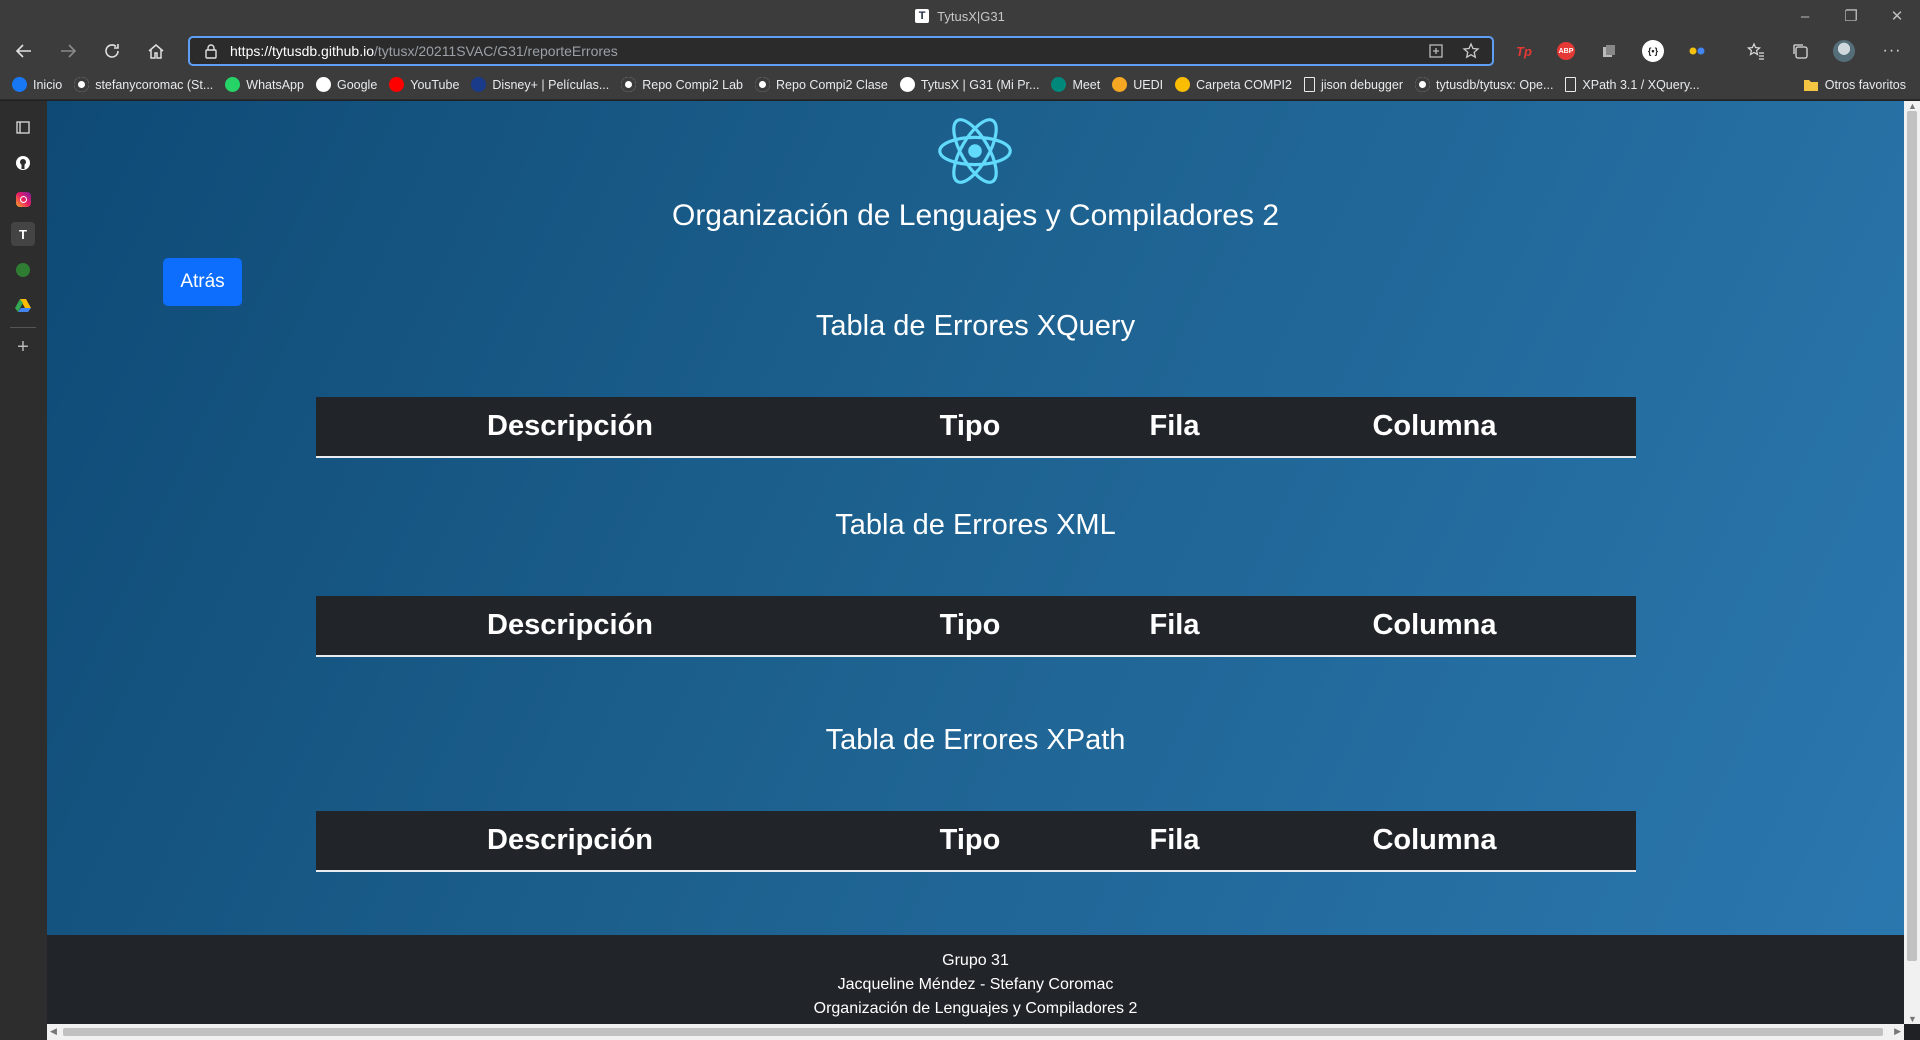  Describe the element at coordinates (1854, 85) in the screenshot. I see `other-favorites: Otros favoritos` at that location.